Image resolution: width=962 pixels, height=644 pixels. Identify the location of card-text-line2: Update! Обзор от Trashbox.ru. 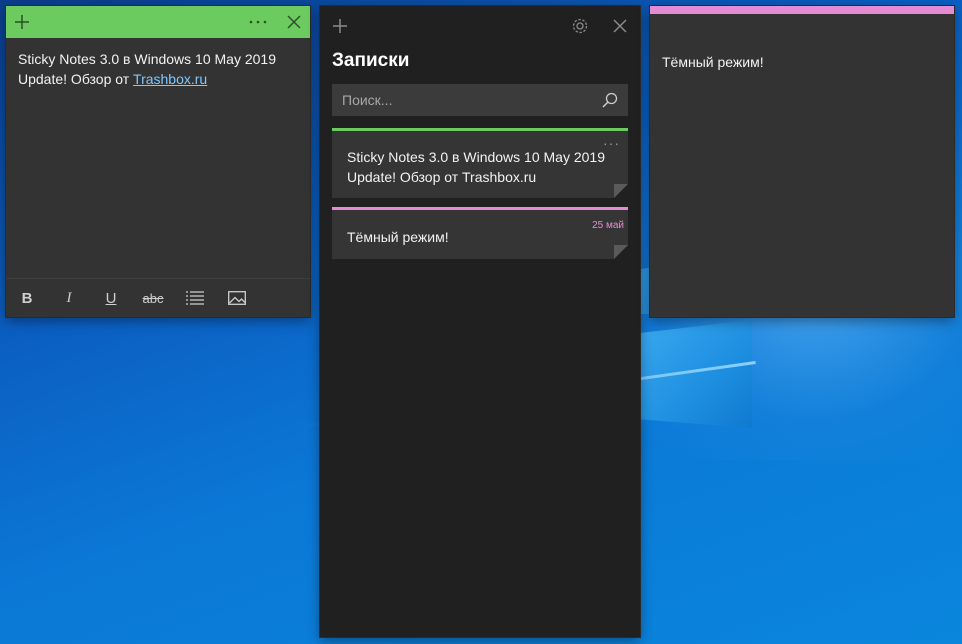
(442, 177).